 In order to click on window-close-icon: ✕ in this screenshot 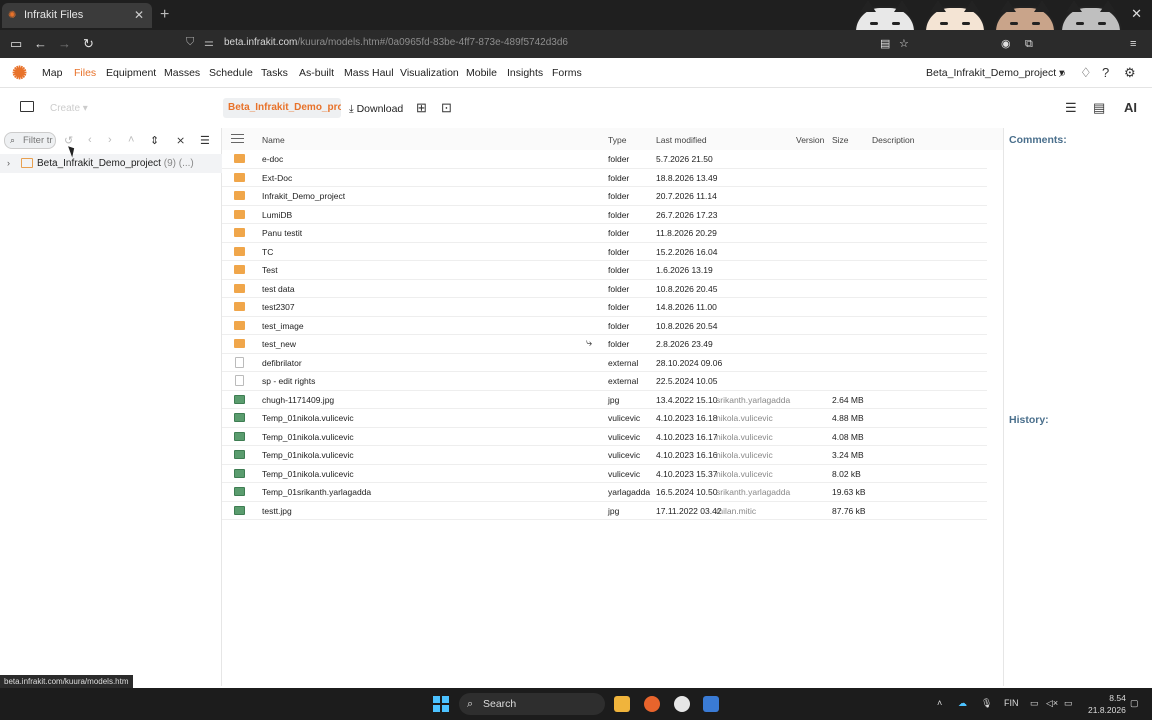, I will do `click(1136, 14)`.